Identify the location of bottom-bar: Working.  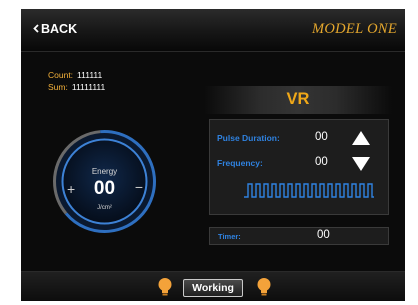
(213, 286).